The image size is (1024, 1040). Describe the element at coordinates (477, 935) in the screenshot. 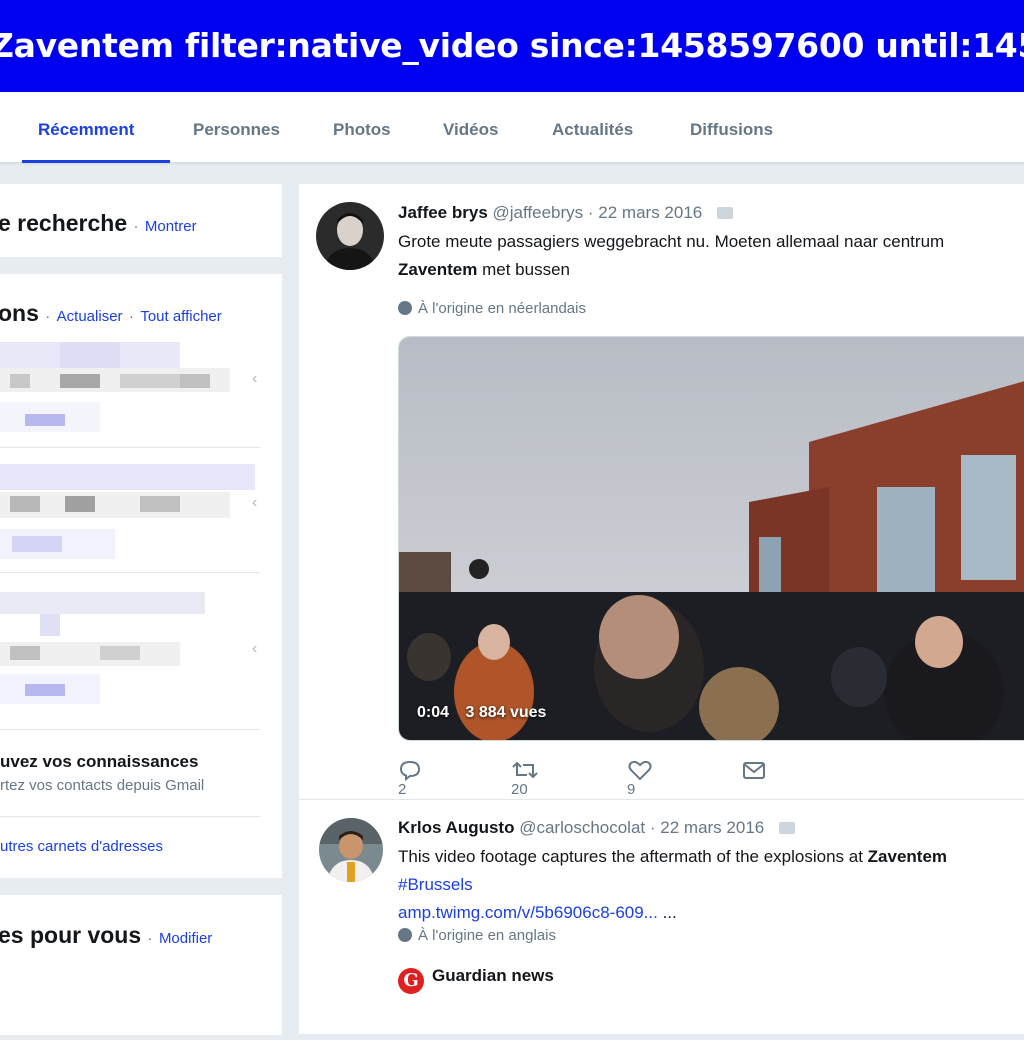

I see `translation-note: À l'origine en anglais` at that location.